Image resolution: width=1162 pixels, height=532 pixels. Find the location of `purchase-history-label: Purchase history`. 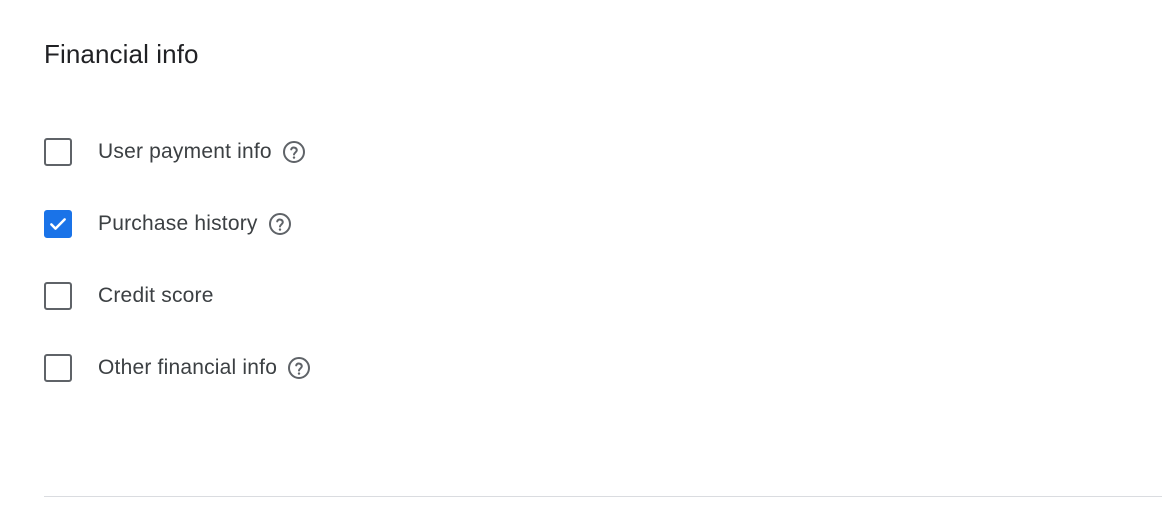

purchase-history-label: Purchase history is located at coordinates (178, 224).